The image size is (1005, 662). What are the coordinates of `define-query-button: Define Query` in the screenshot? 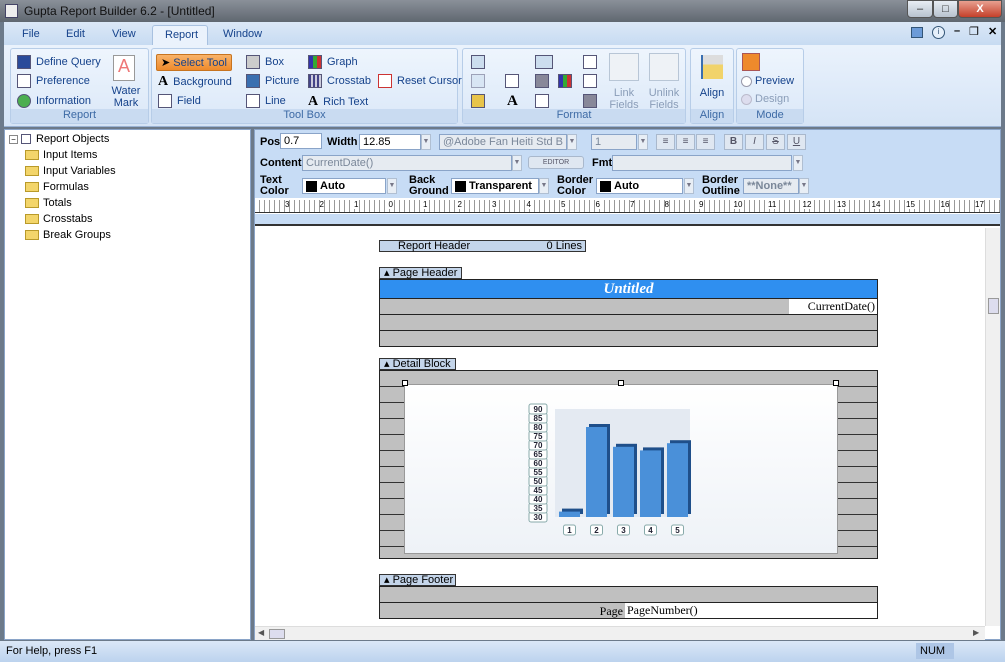 It's located at (59, 62).